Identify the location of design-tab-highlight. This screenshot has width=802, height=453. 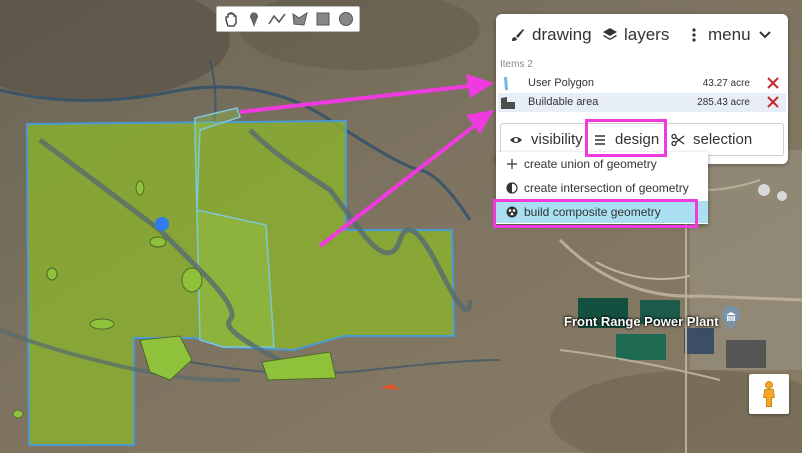
(626, 138).